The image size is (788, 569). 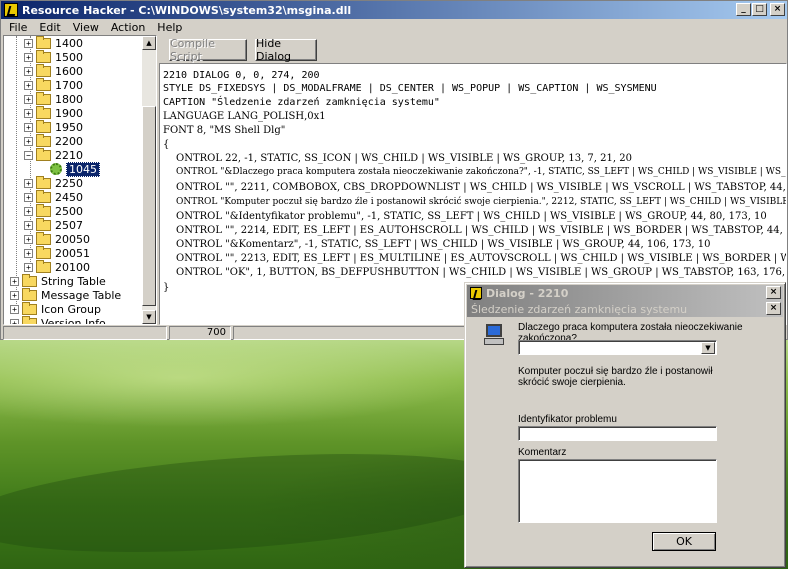 I want to click on menu-view: View, so click(x=86, y=27).